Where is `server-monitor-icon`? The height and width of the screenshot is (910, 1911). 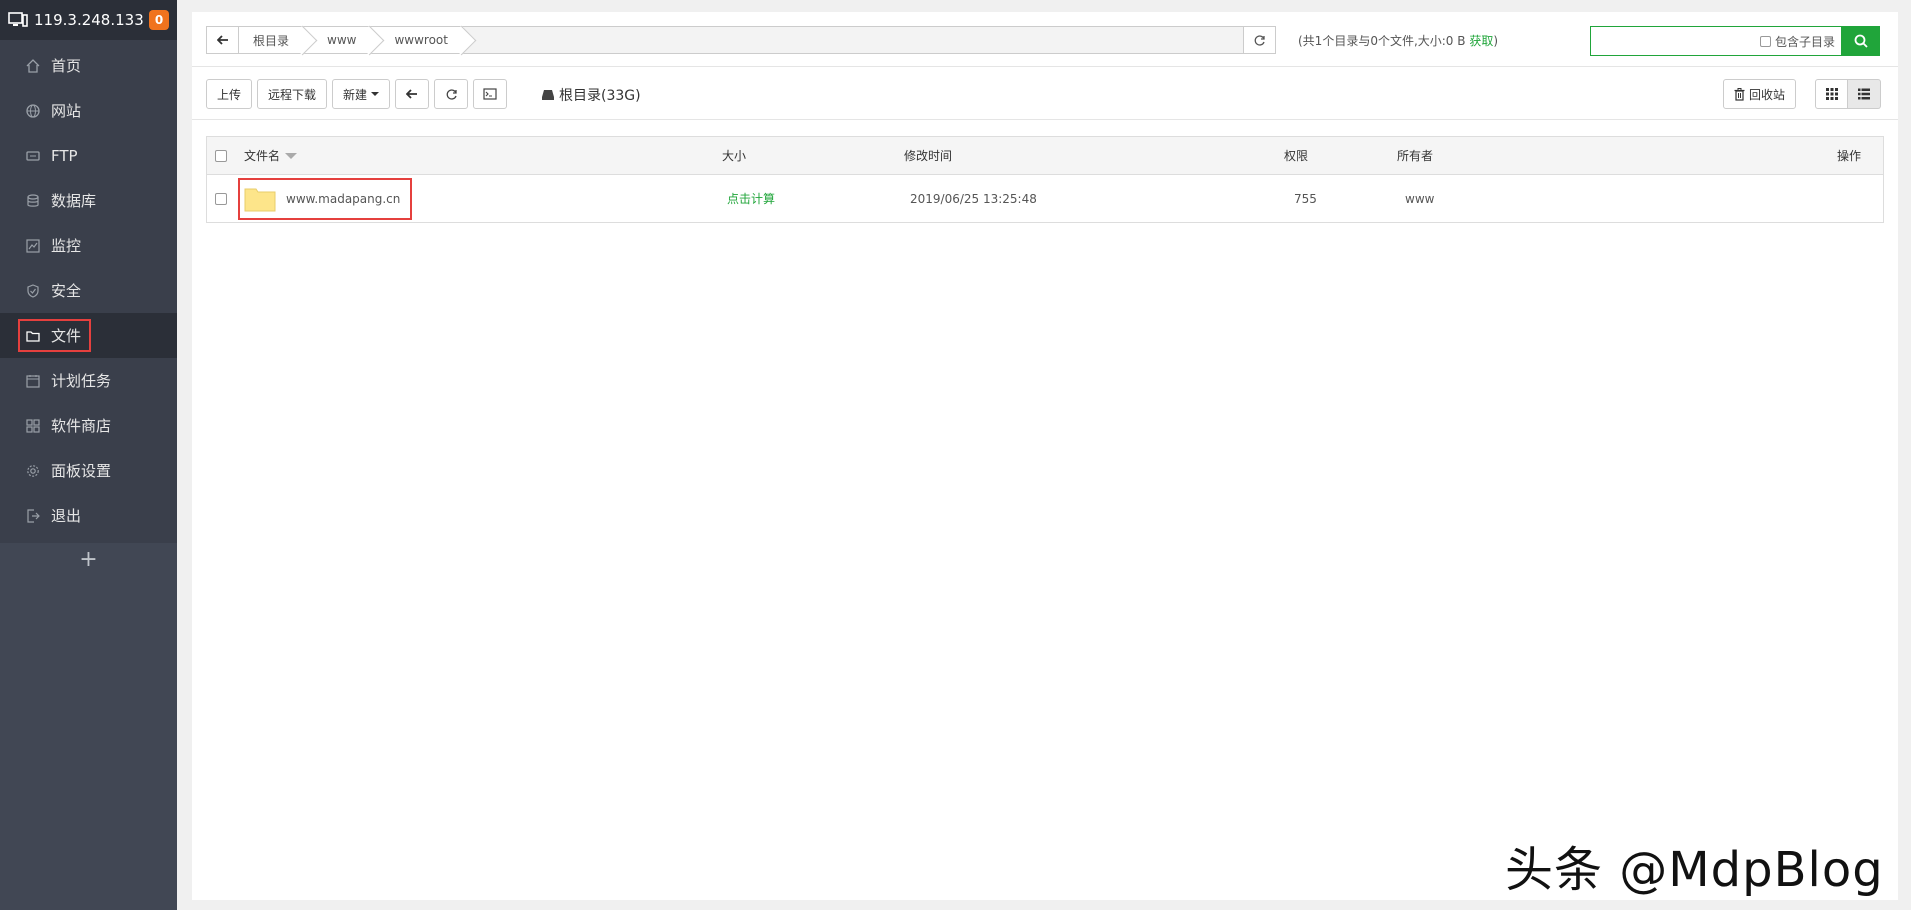
server-monitor-icon is located at coordinates (18, 19).